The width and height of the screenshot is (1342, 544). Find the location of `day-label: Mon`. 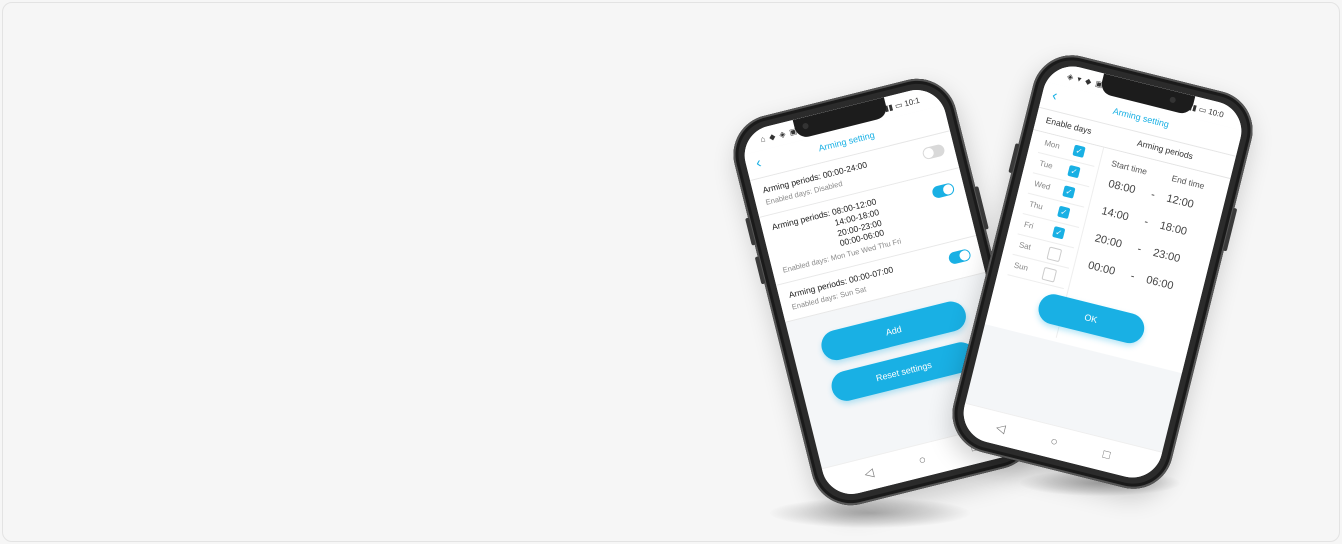

day-label: Mon is located at coordinates (1052, 144).